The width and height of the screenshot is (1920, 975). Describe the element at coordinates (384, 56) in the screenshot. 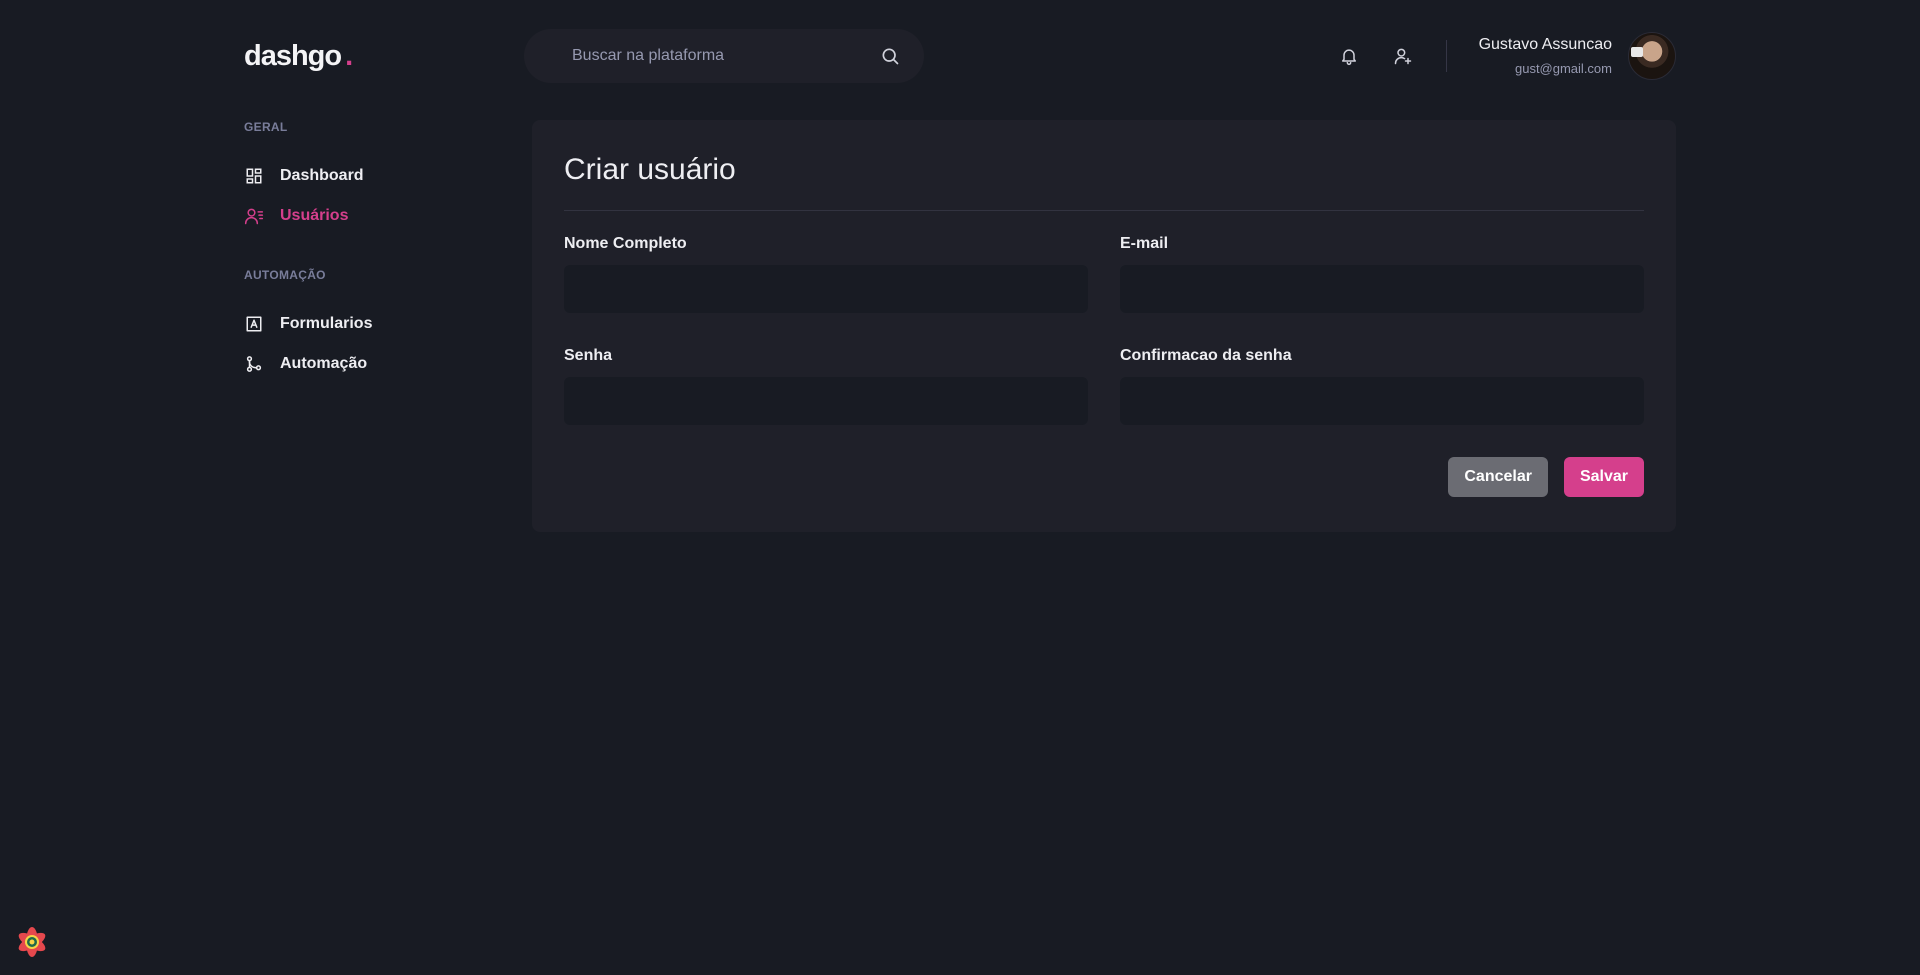

I see `logo: dashgo.` at that location.